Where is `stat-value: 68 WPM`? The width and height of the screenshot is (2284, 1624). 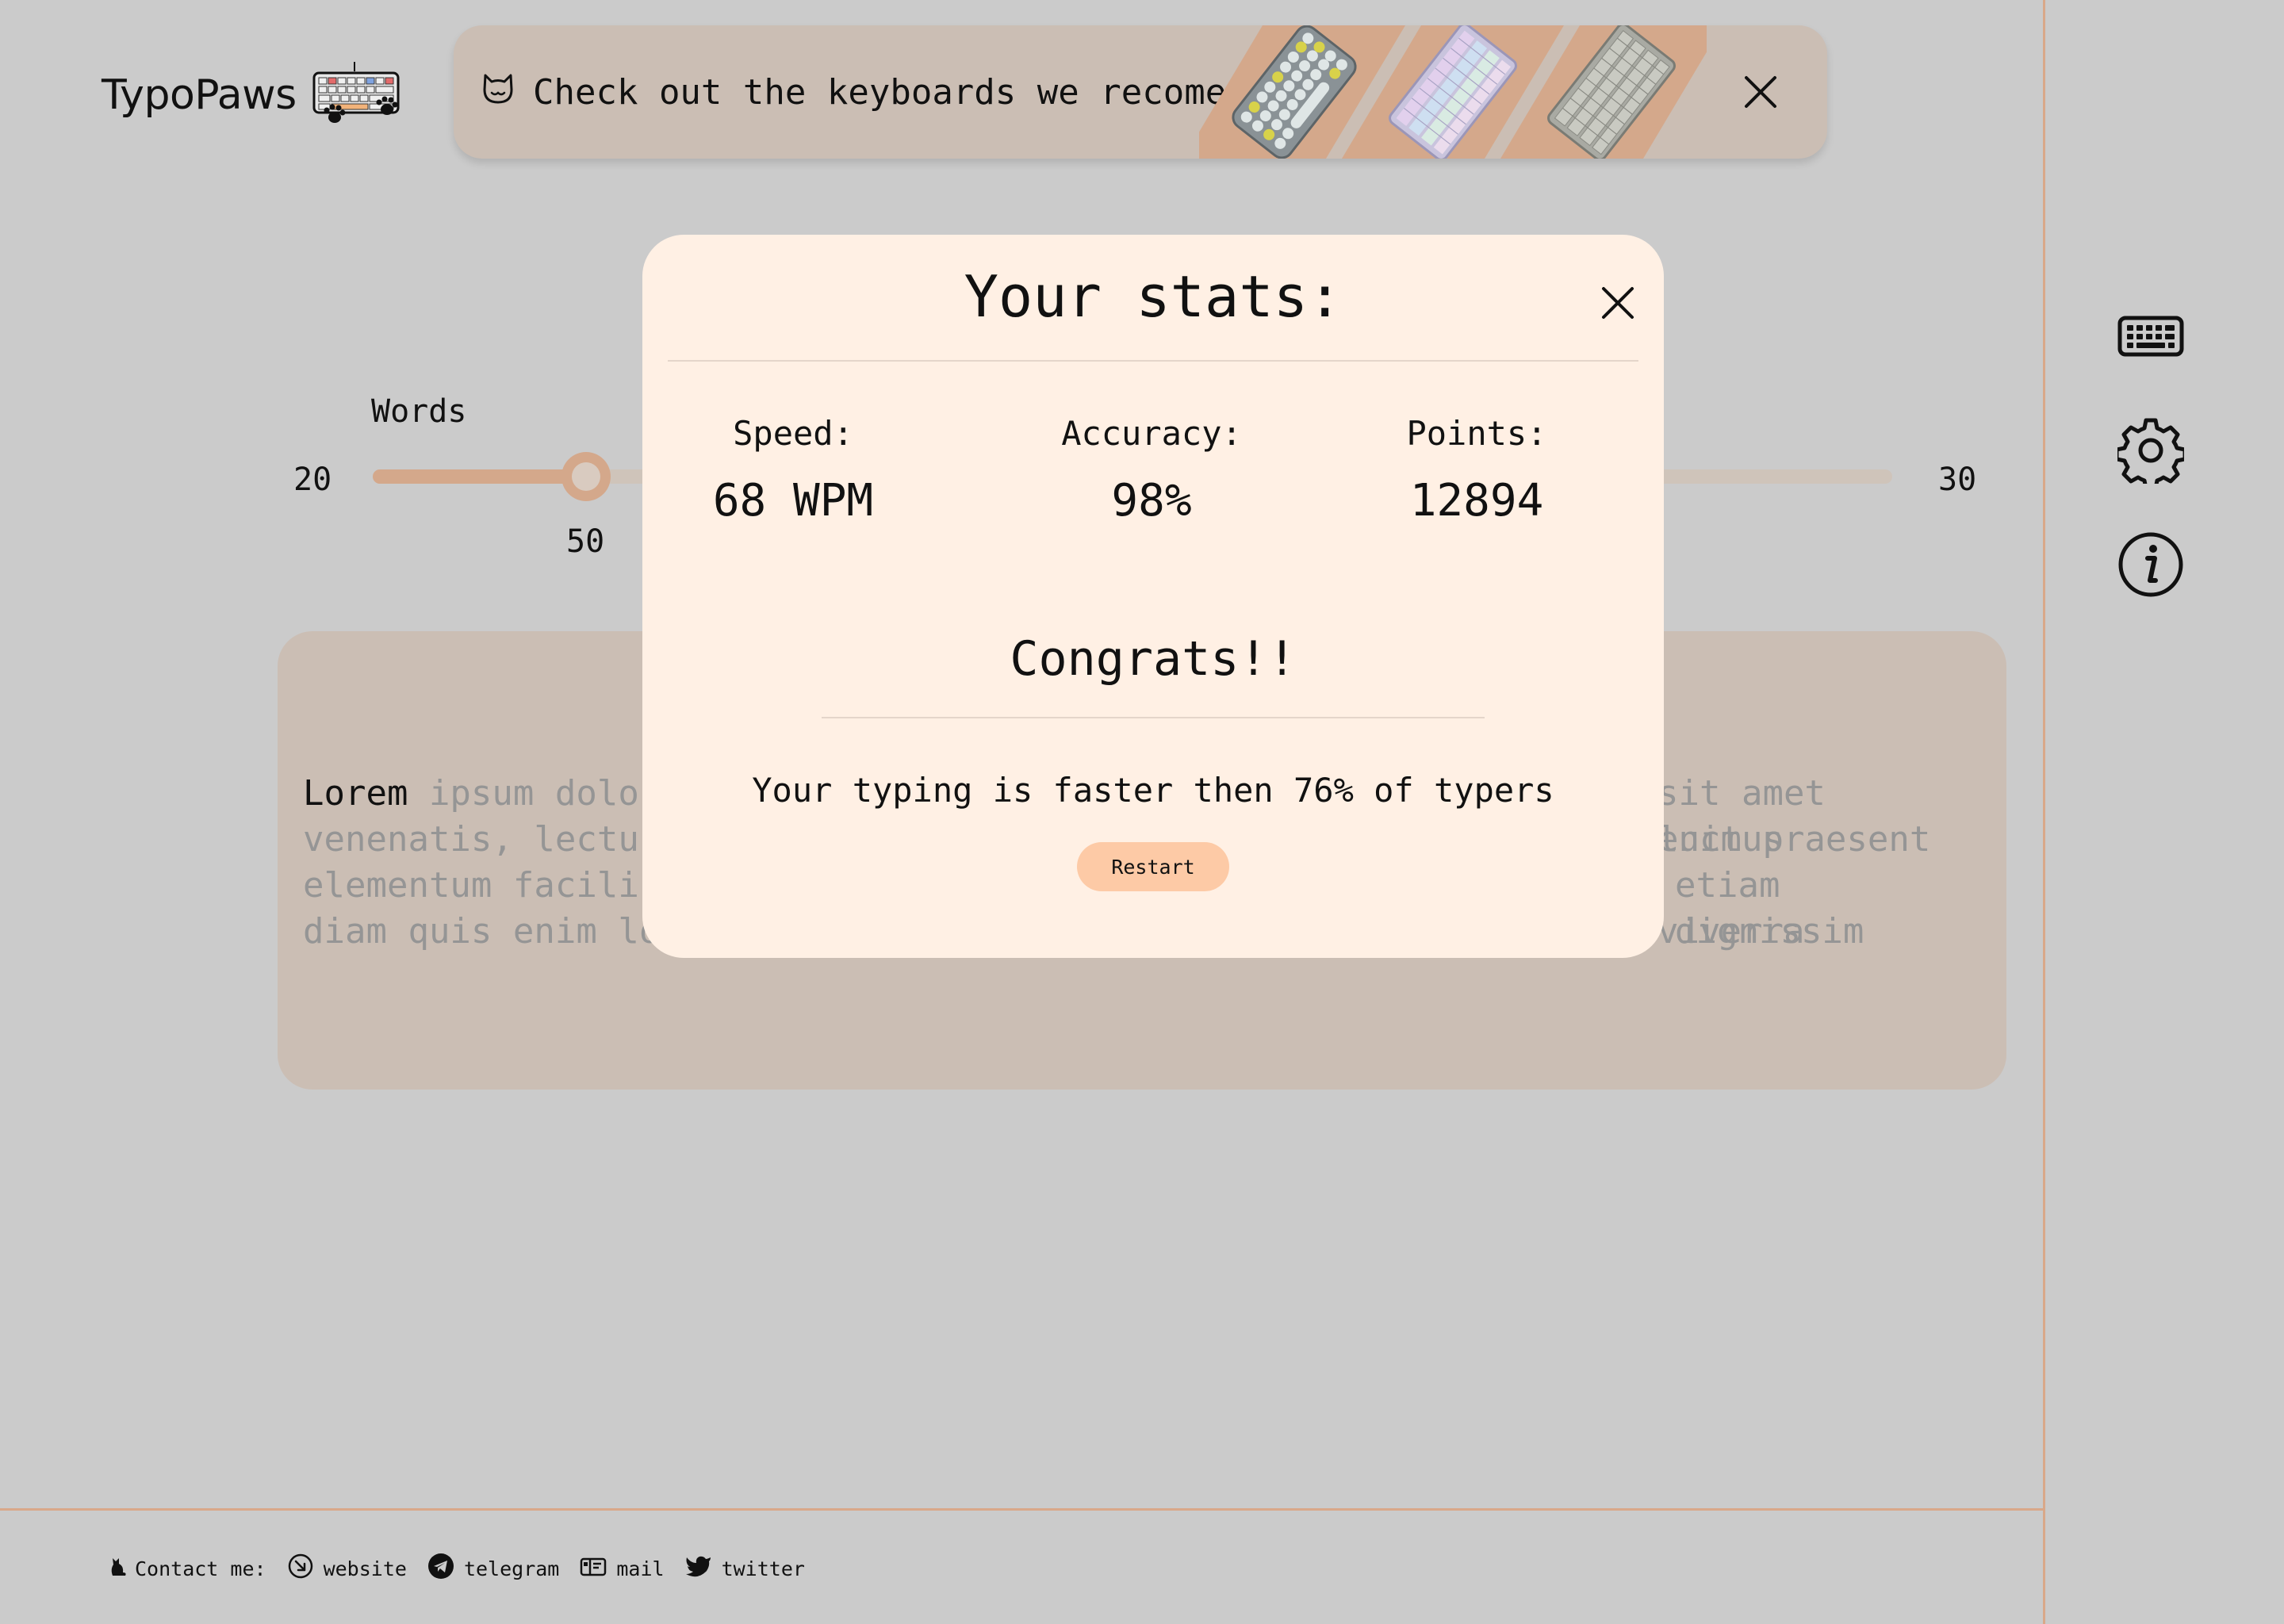 stat-value: 68 WPM is located at coordinates (793, 501).